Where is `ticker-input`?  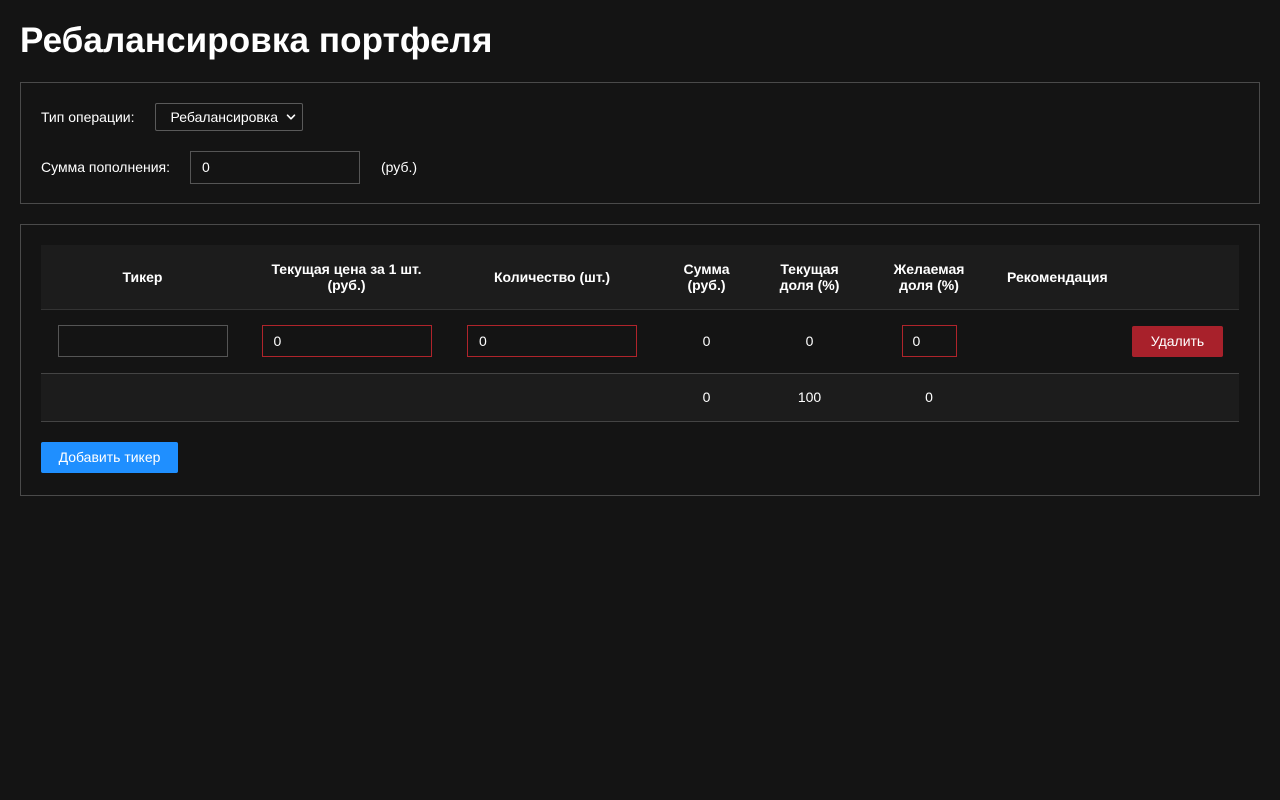 ticker-input is located at coordinates (142, 341).